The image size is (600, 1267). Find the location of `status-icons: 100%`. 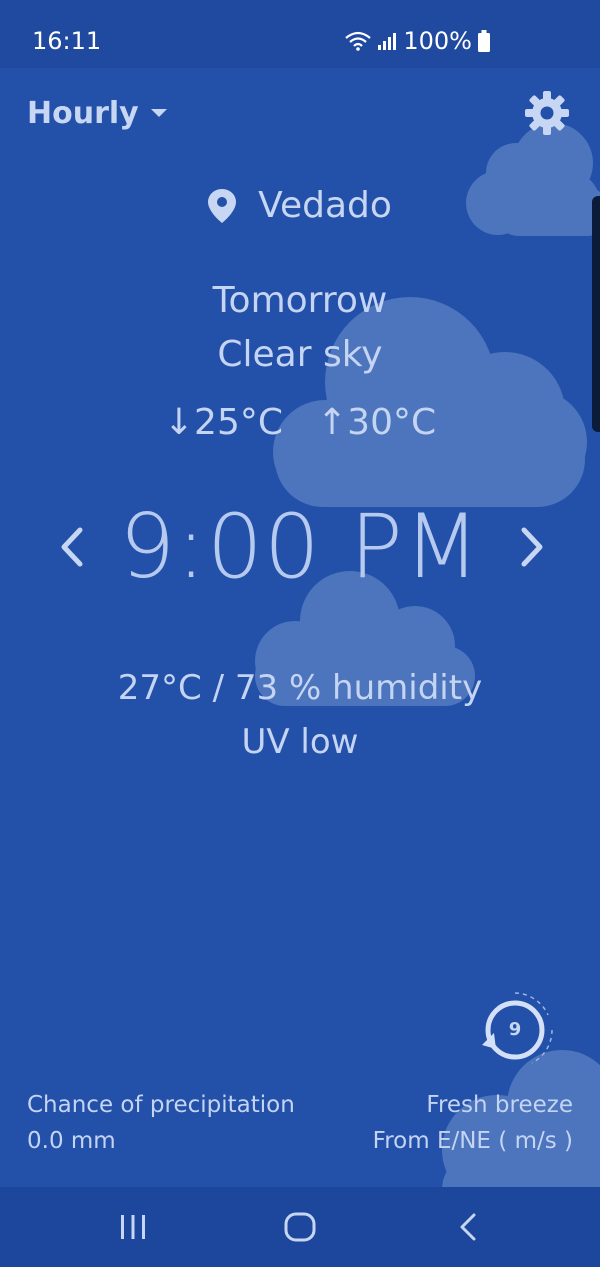

status-icons: 100% is located at coordinates (417, 41).